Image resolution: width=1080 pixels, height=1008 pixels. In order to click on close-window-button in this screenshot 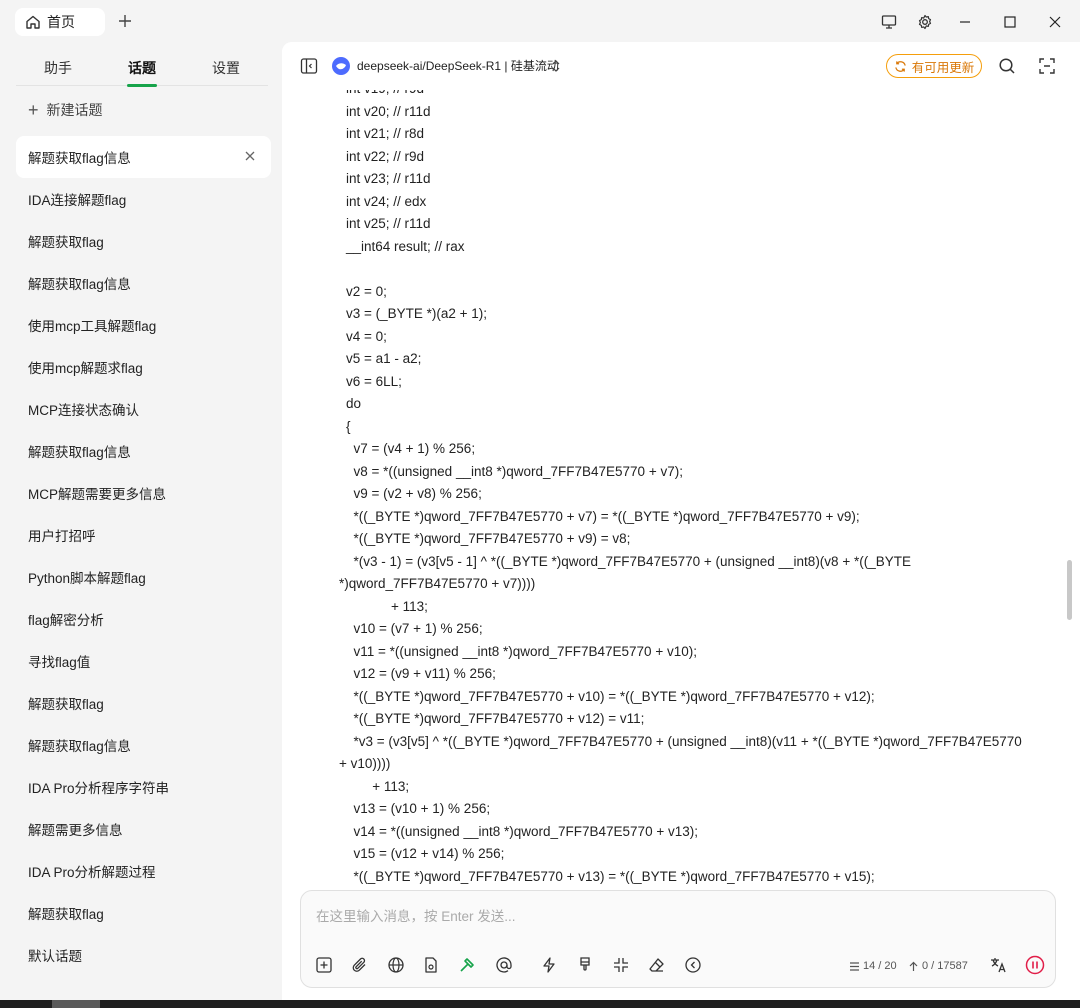, I will do `click(1055, 22)`.